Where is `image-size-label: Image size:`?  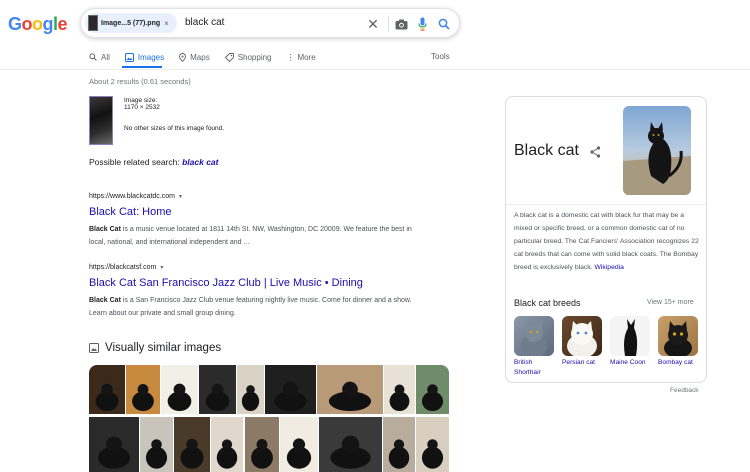 image-size-label: Image size: is located at coordinates (141, 100).